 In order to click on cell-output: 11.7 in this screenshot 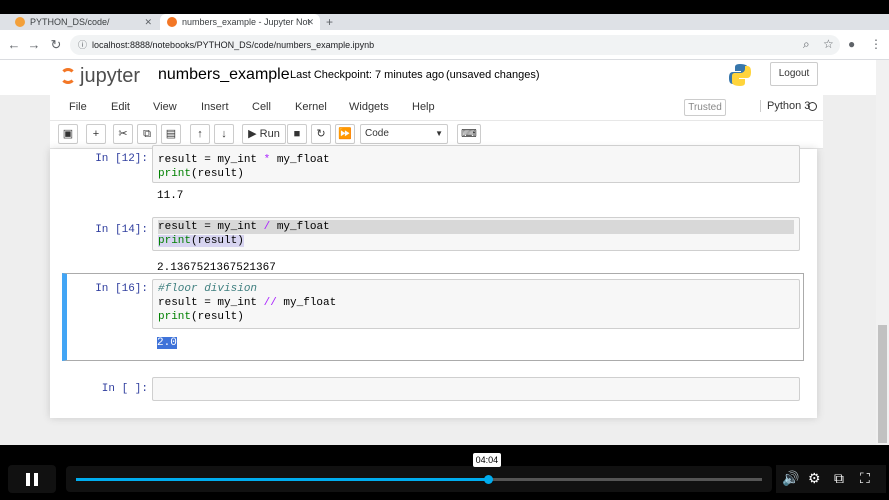, I will do `click(170, 196)`.